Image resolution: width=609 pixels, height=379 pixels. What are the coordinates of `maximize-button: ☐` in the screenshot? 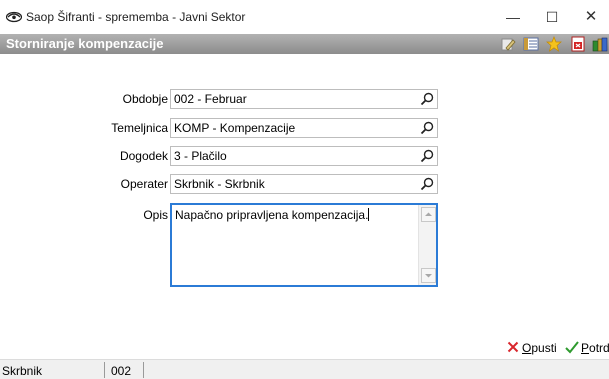 It's located at (552, 17).